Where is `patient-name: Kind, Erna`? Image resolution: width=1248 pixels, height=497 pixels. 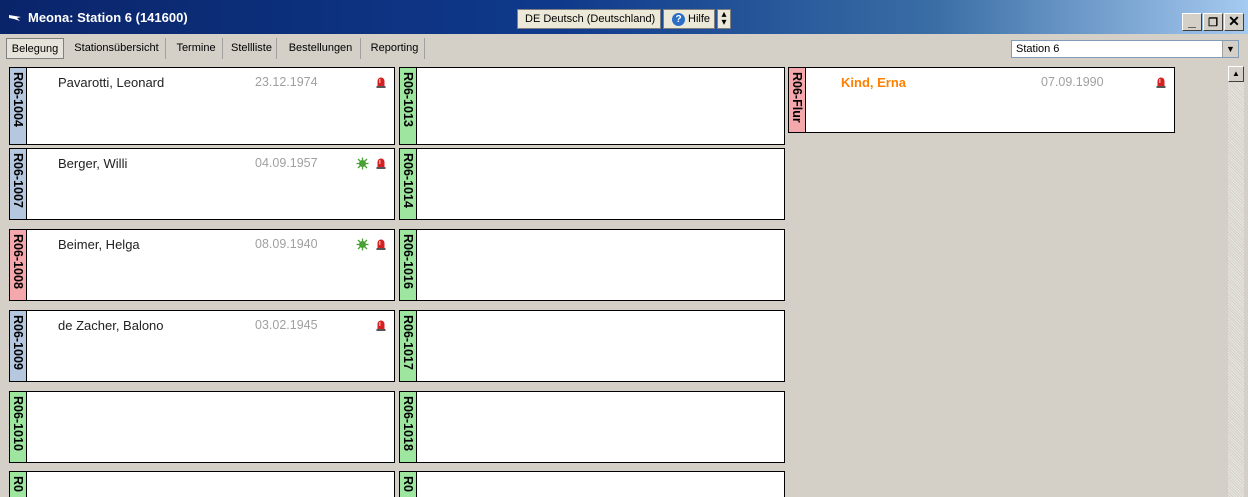
patient-name: Kind, Erna is located at coordinates (873, 82).